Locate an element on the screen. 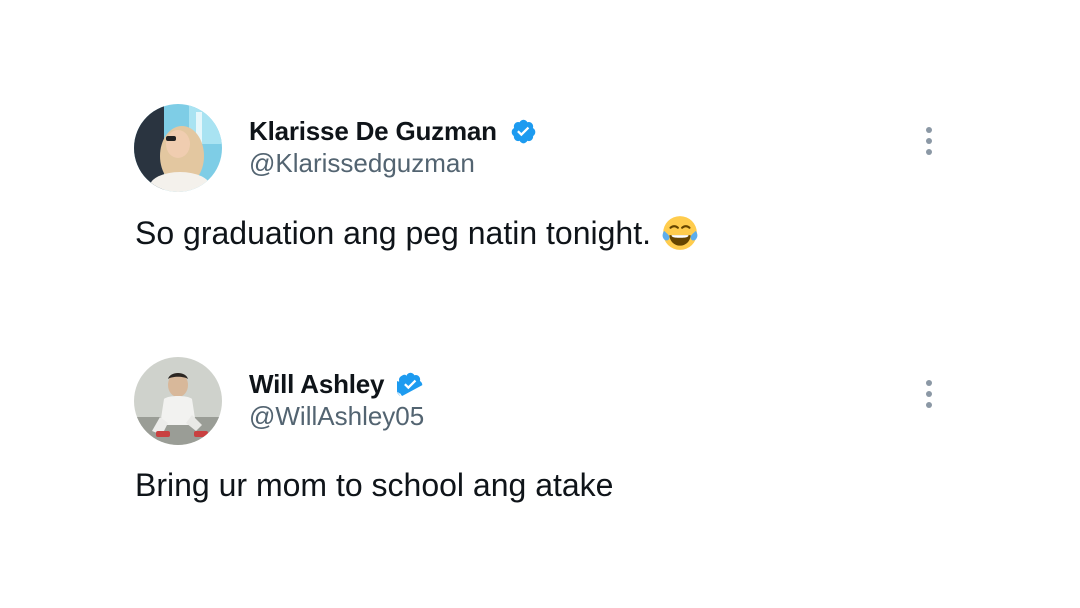  face-with-tears-of-joy-icon is located at coordinates (680, 233).